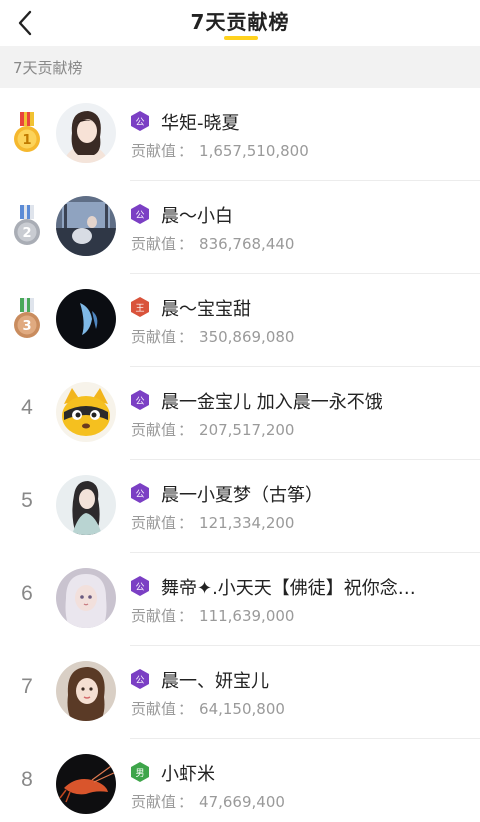  What do you see at coordinates (241, 38) in the screenshot?
I see `title-underline` at bounding box center [241, 38].